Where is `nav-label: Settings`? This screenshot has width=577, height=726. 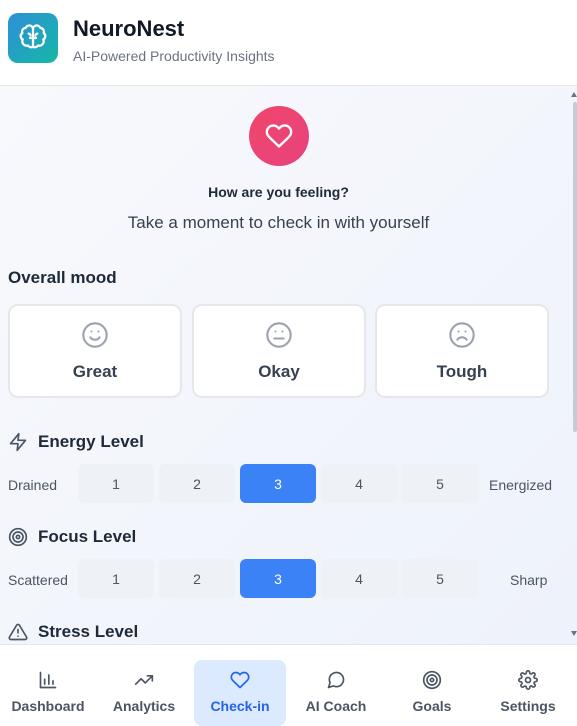
nav-label: Settings is located at coordinates (528, 706).